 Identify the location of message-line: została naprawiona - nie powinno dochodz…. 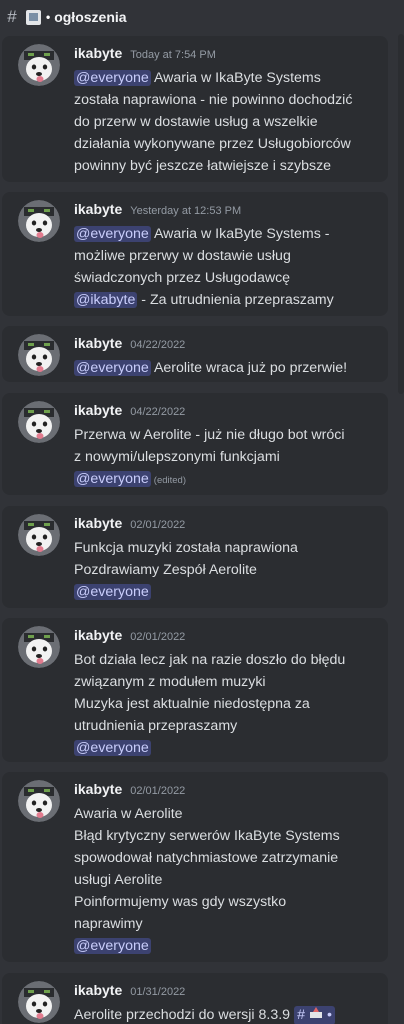
(224, 100).